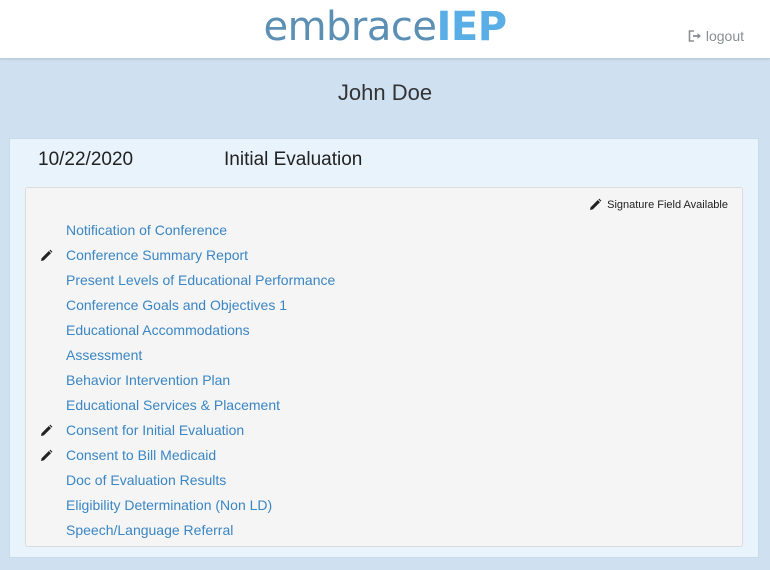  Describe the element at coordinates (384, 530) in the screenshot. I see `document-list-item: Speech/Language Referral` at that location.